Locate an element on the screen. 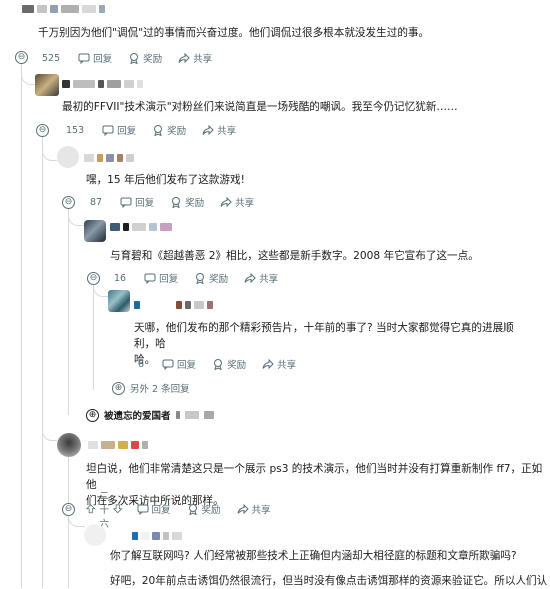 The height and width of the screenshot is (589, 550). comment-body-line: 天哪，他们发布的那个精彩预告片，十年前的事了? 当时大家都觉得它真的进展顺利，哈 is located at coordinates (324, 336).